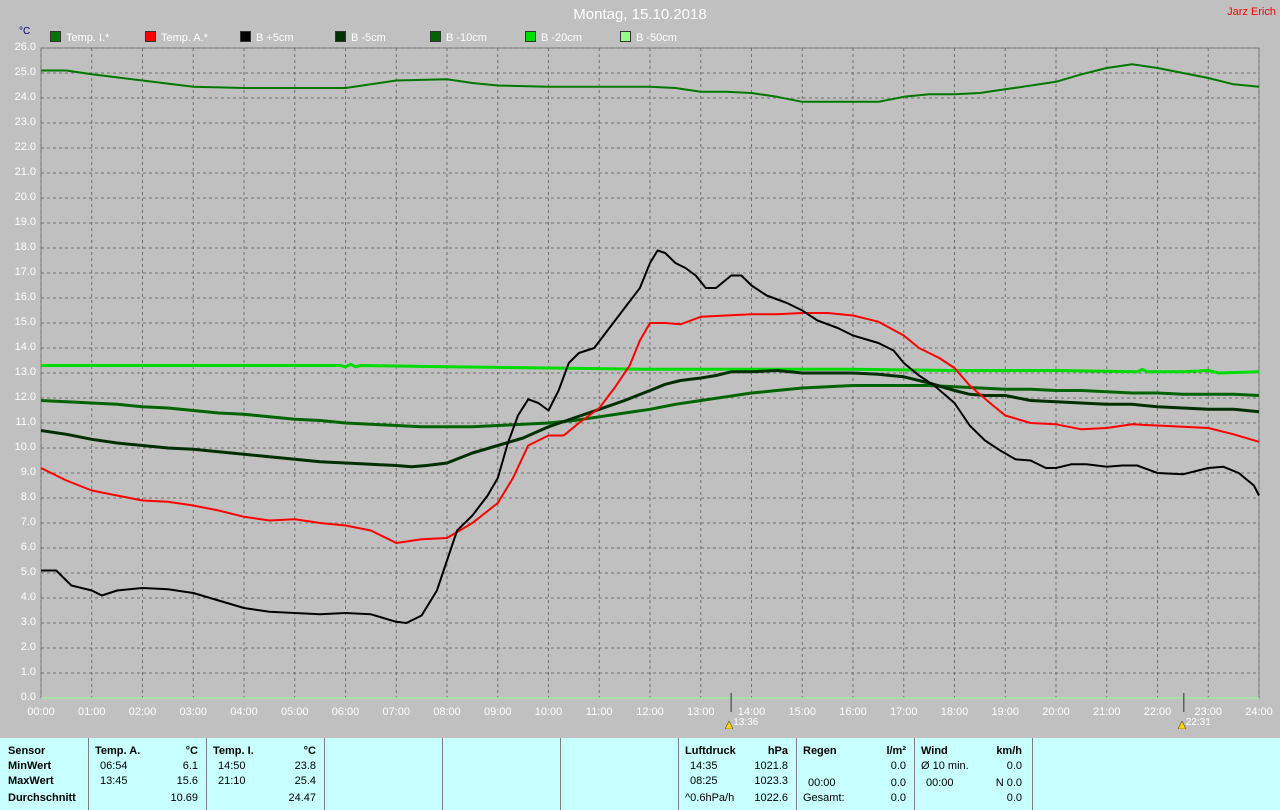  Describe the element at coordinates (940, 783) in the screenshot. I see `wind-row2-time: 00:00` at that location.